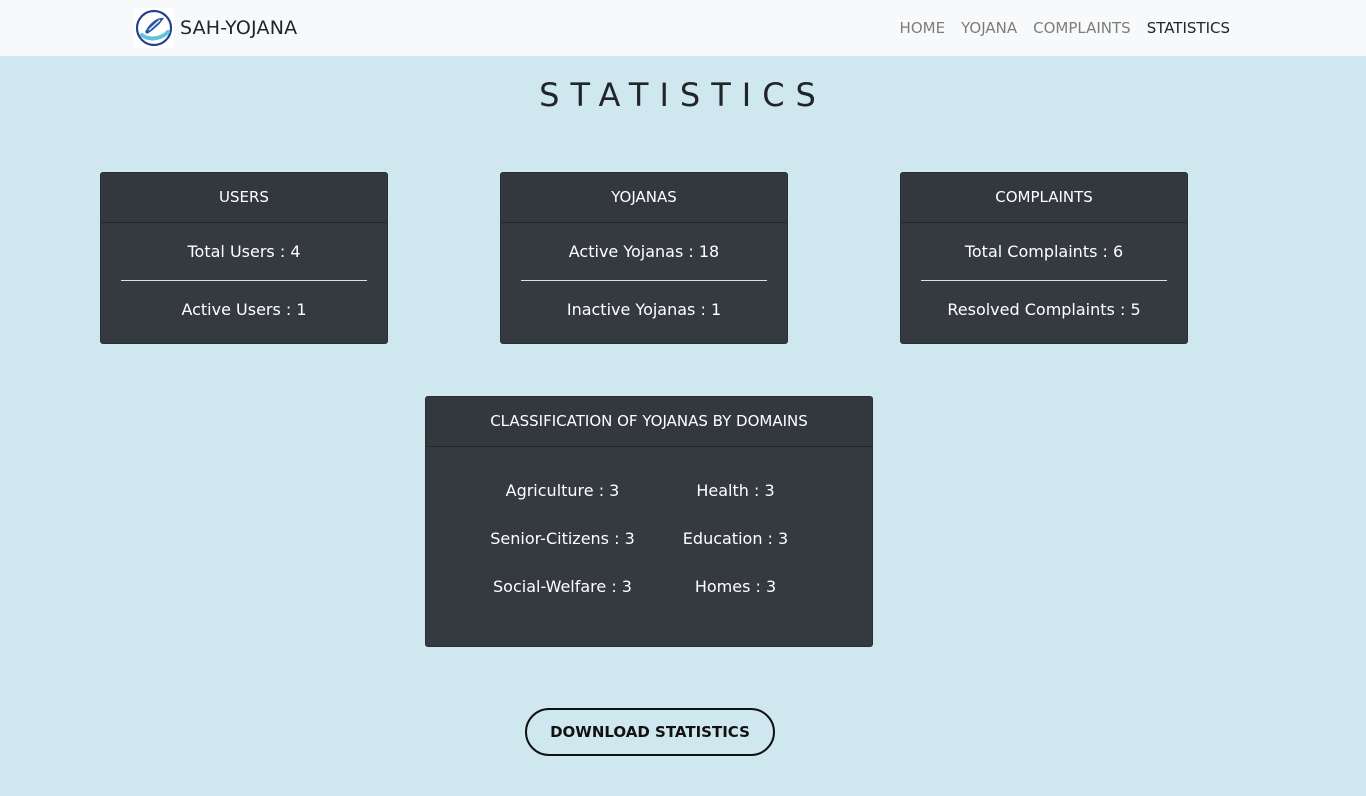 The image size is (1366, 796). What do you see at coordinates (239, 28) in the screenshot?
I see `brand-name: SAH-YOJANA` at bounding box center [239, 28].